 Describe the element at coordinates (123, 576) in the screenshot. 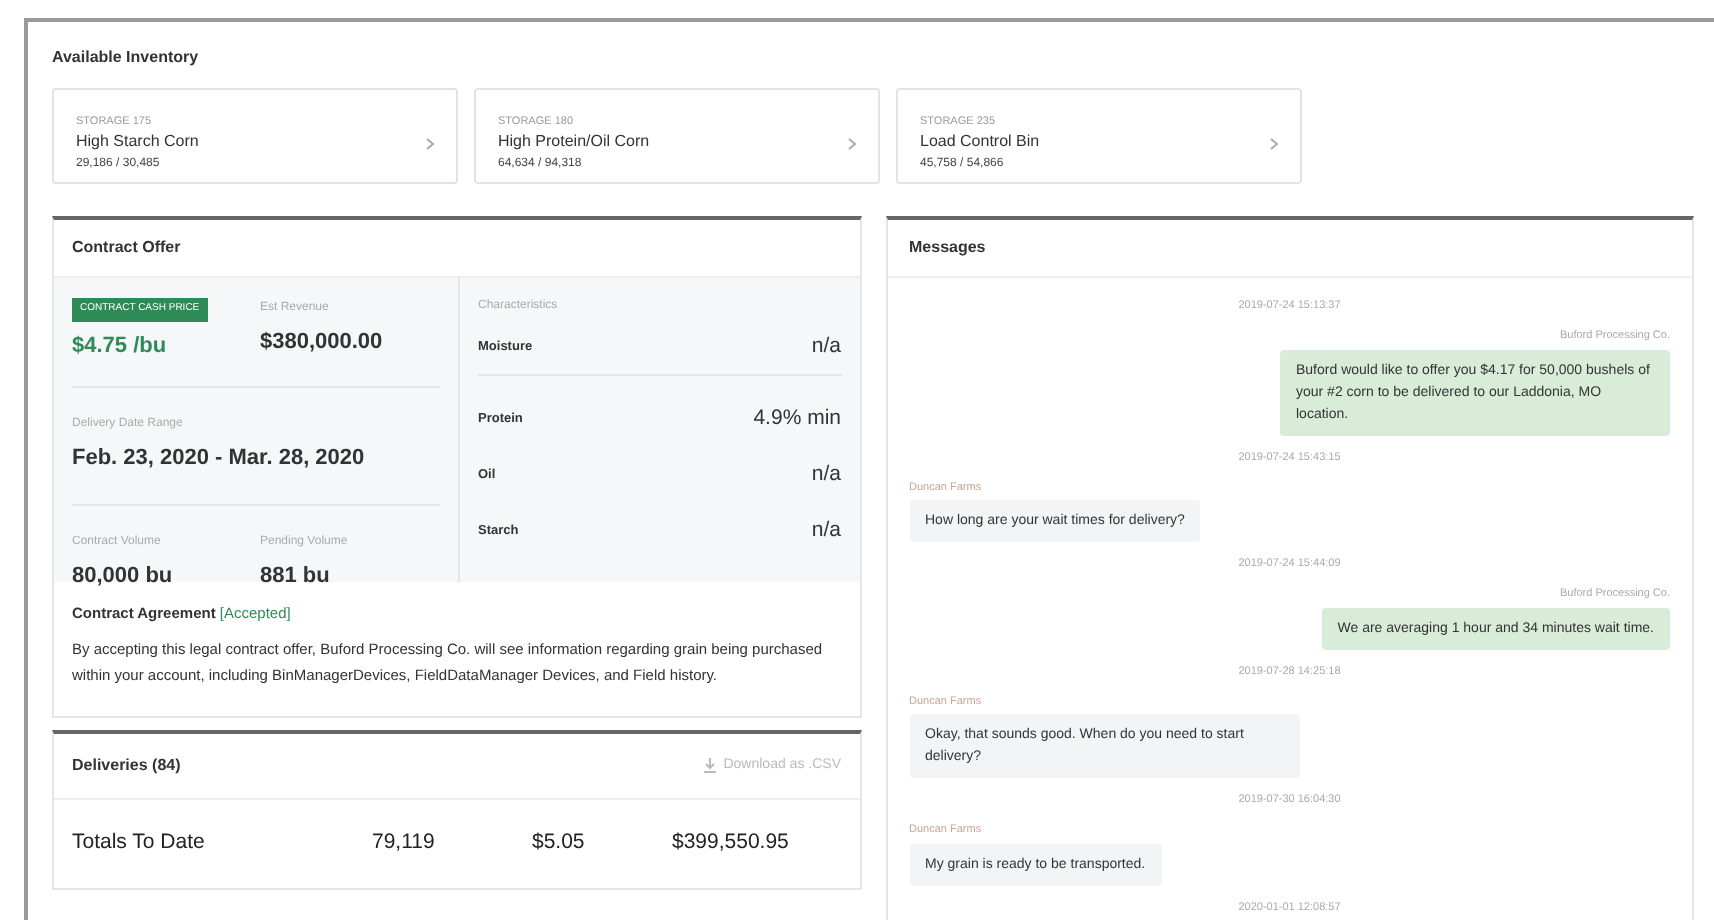

I see `field-value: 80,000 bu` at that location.